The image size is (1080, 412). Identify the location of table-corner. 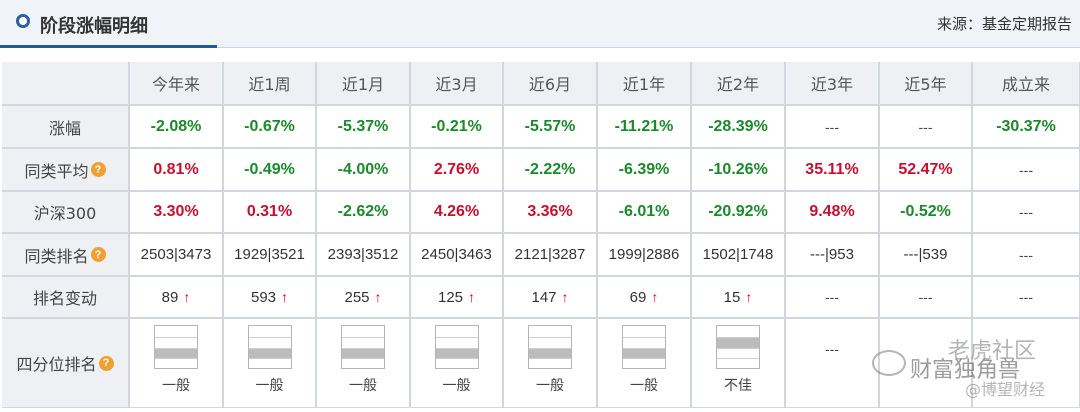
(65, 83).